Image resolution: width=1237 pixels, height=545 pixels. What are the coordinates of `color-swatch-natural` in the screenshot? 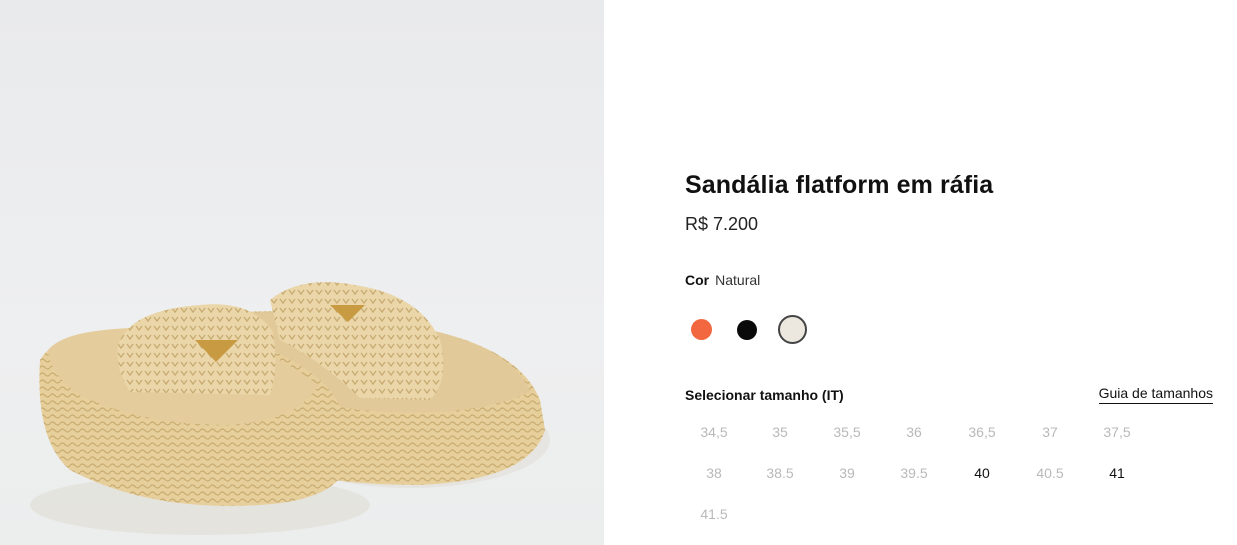 It's located at (792, 329).